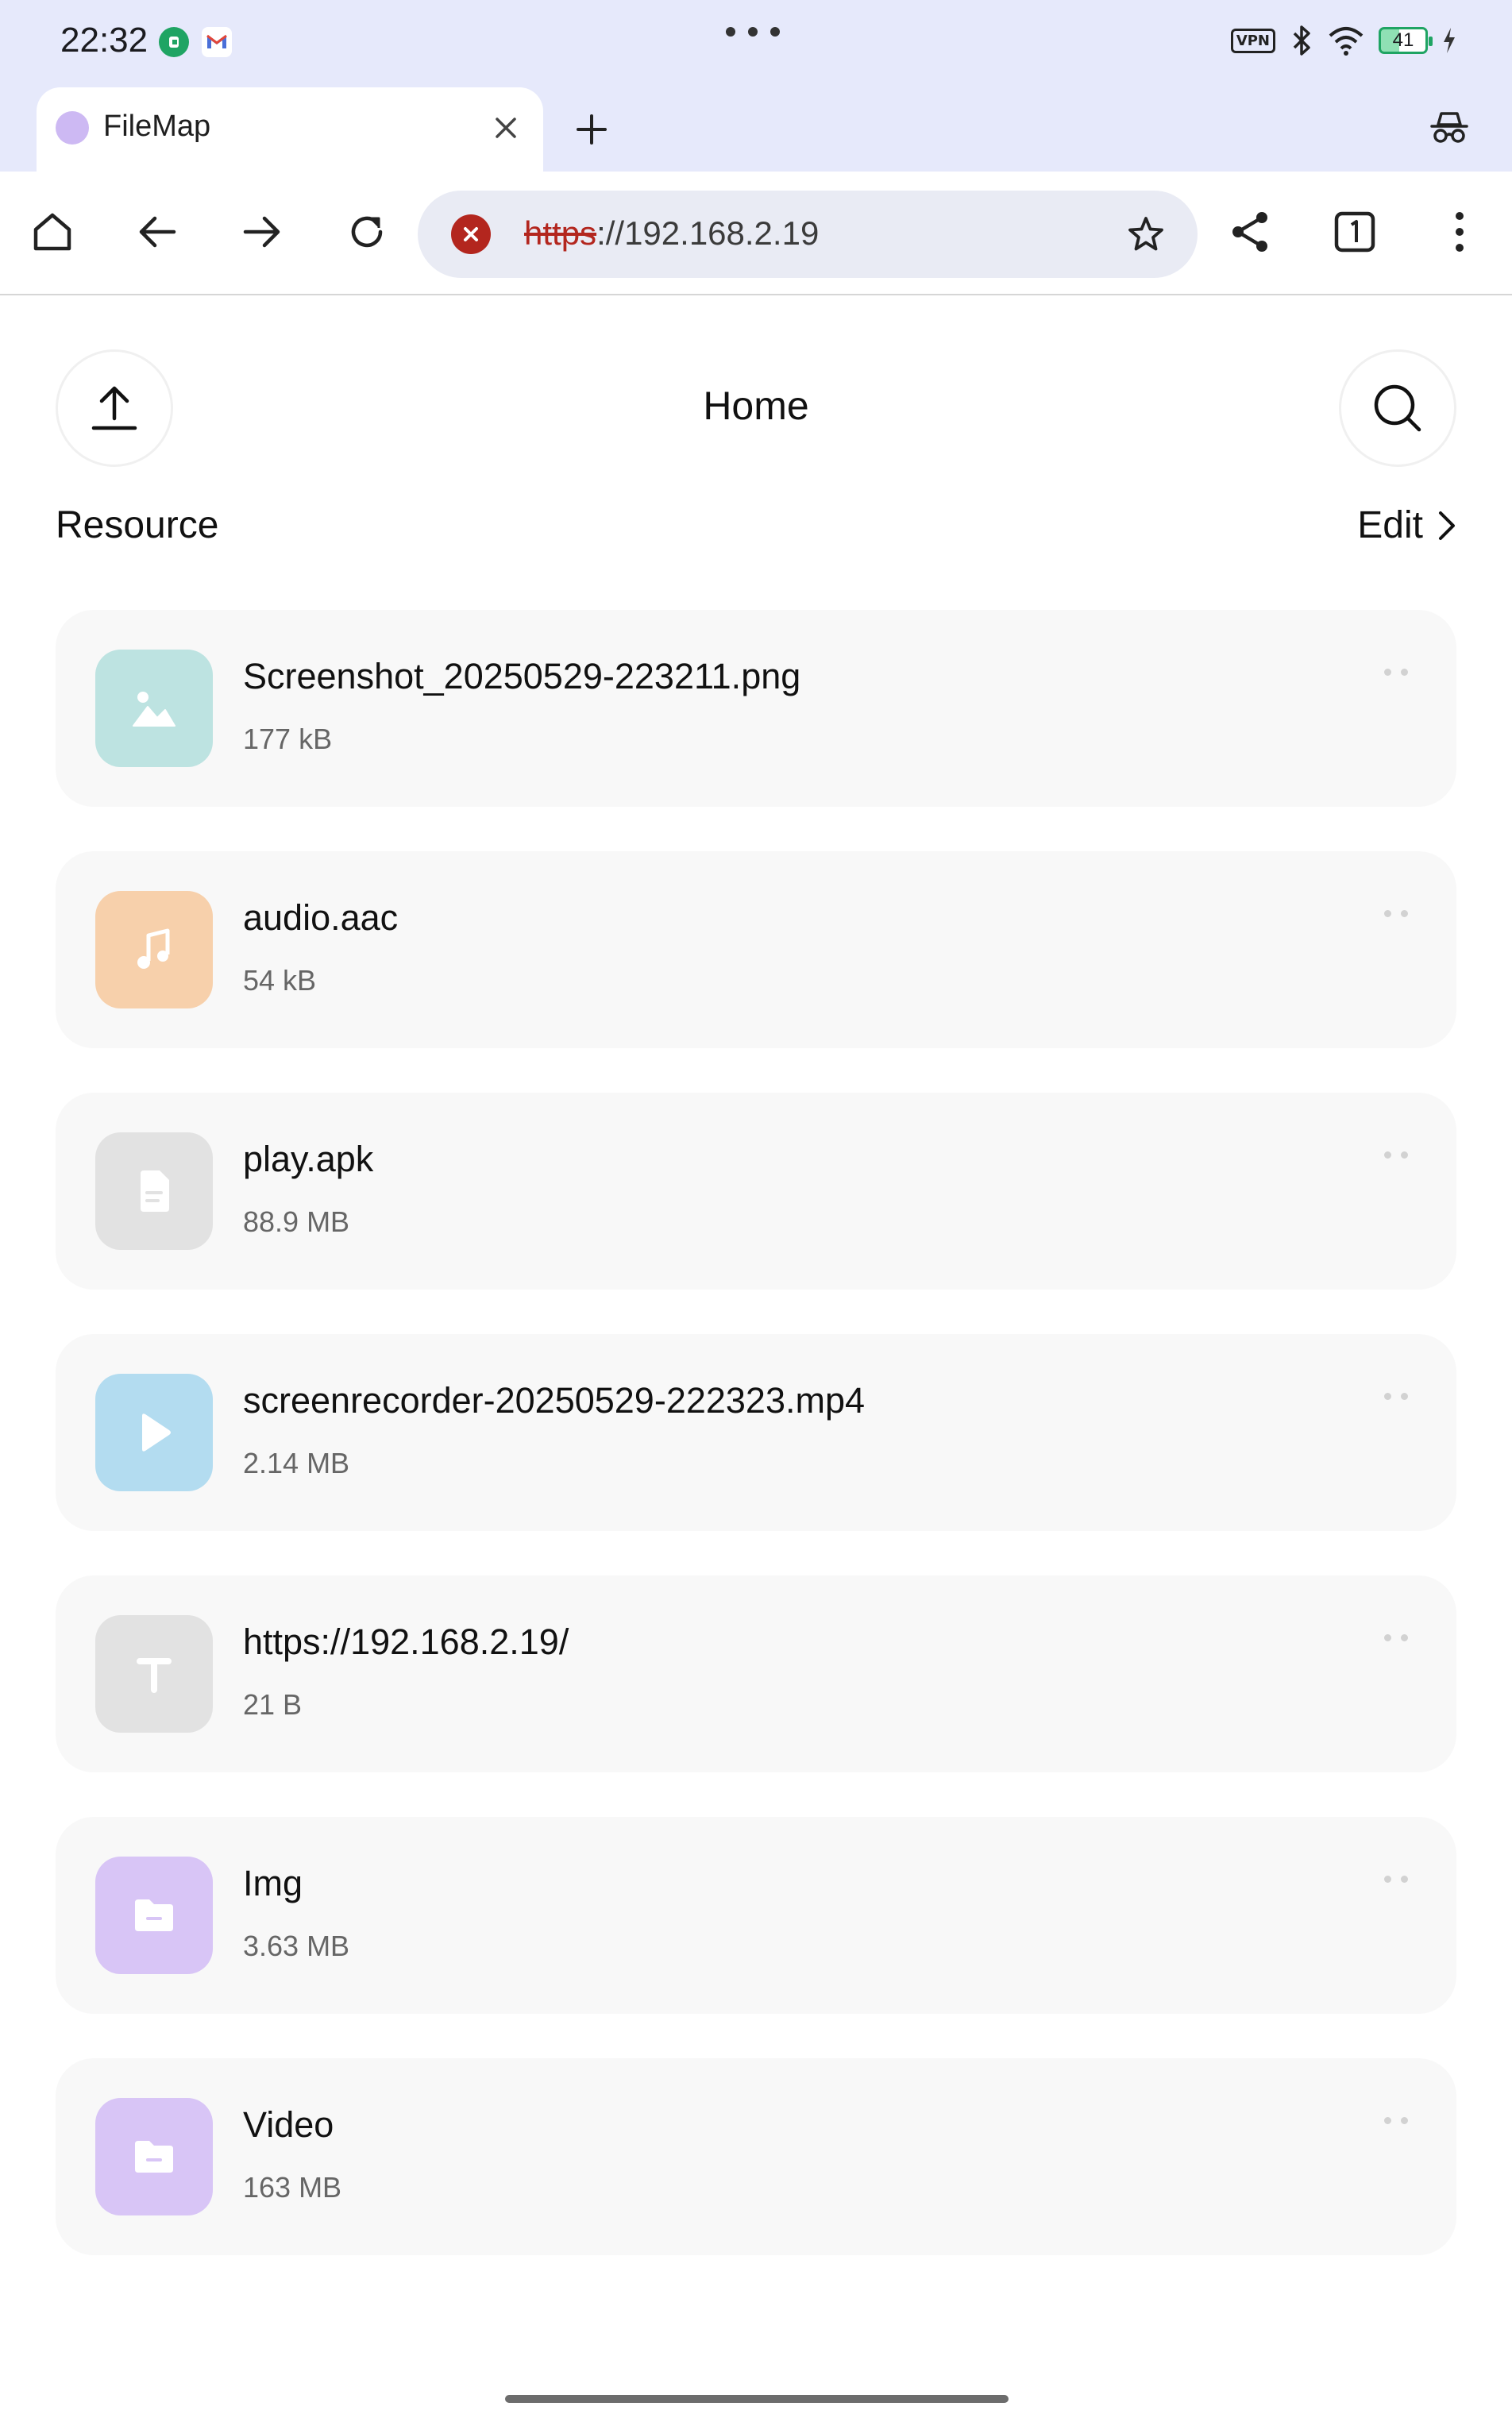 This screenshot has height=2414, width=1512. I want to click on status-bar: 22:32 VPN 41, so click(756, 43).